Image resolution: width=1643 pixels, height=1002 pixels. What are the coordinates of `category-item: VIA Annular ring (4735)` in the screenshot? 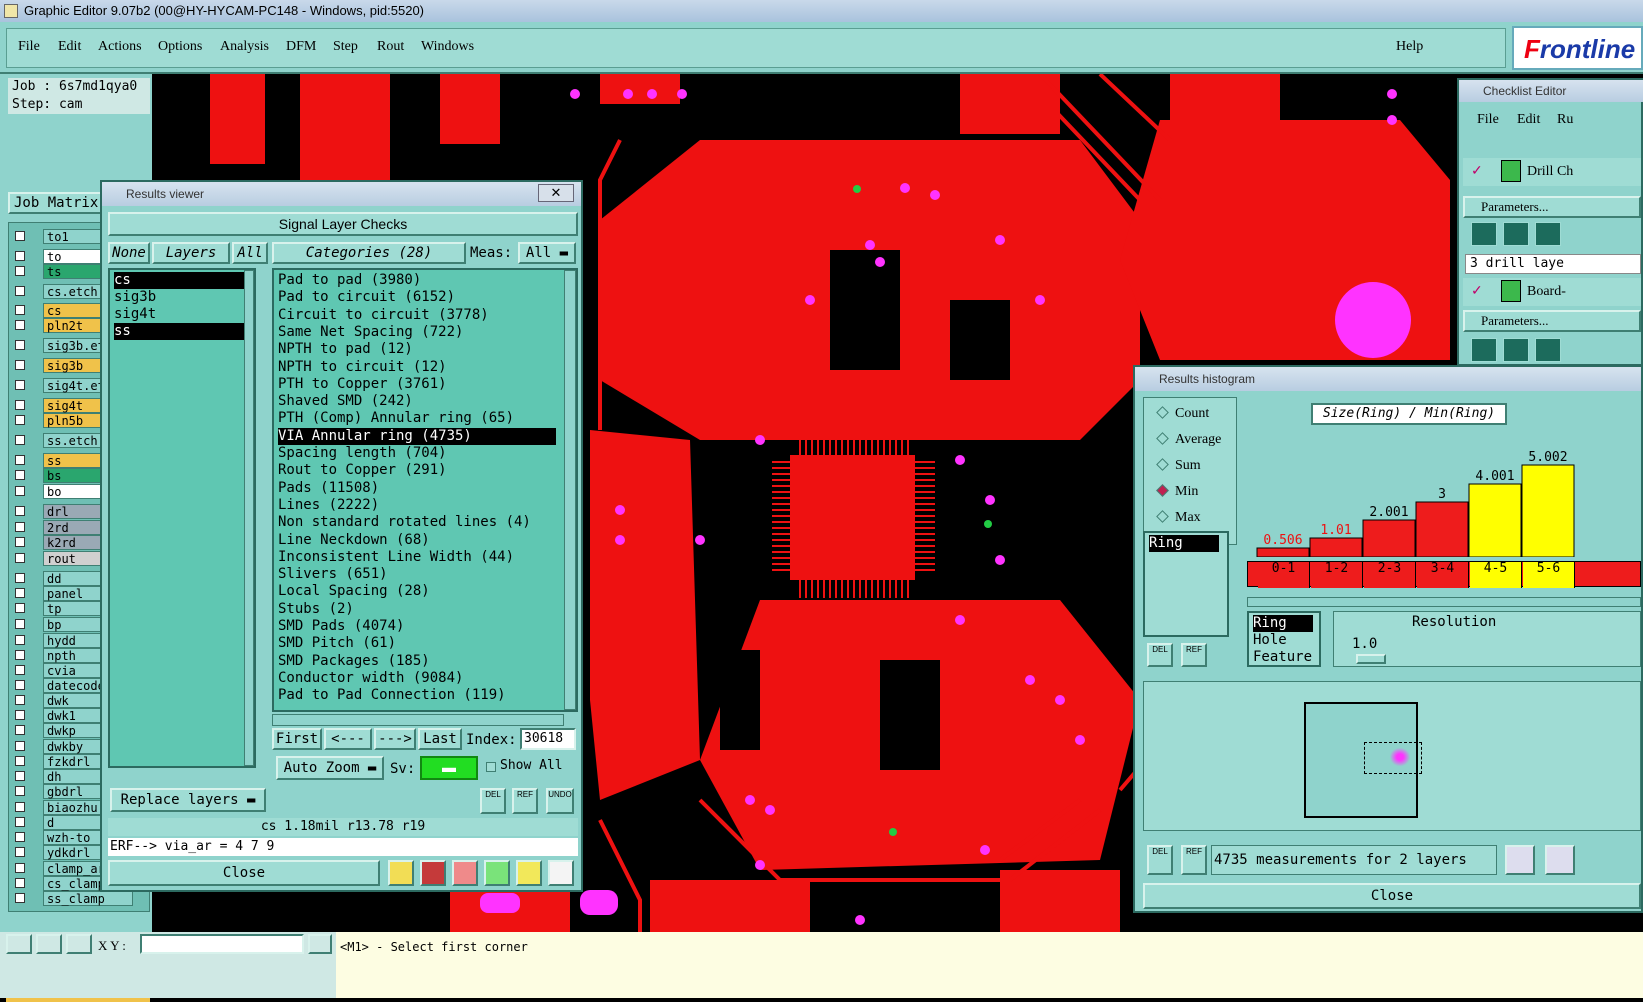 It's located at (417, 436).